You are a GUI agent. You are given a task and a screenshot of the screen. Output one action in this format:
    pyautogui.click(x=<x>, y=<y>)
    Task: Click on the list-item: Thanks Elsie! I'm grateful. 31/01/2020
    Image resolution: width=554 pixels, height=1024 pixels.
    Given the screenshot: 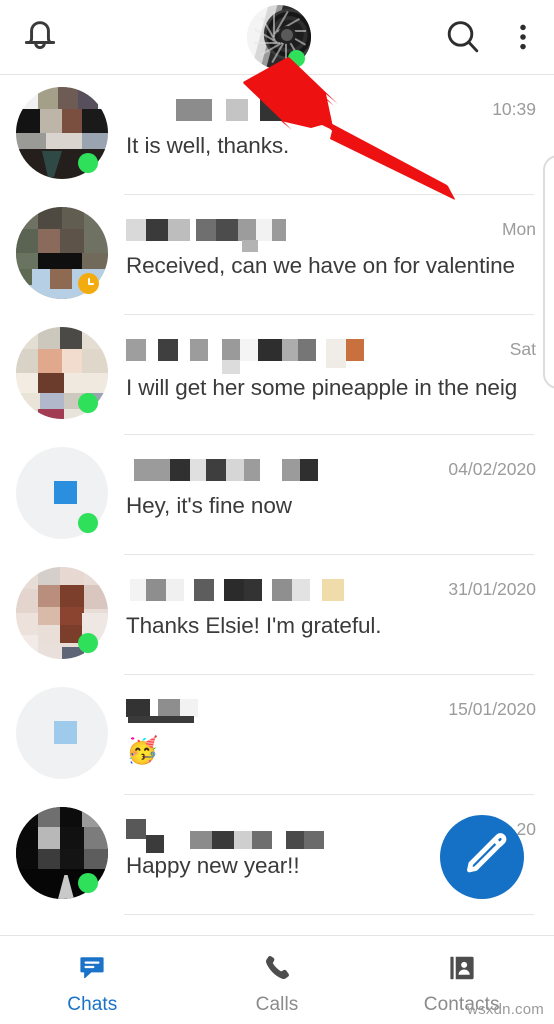 What is the action you would take?
    pyautogui.click(x=277, y=615)
    